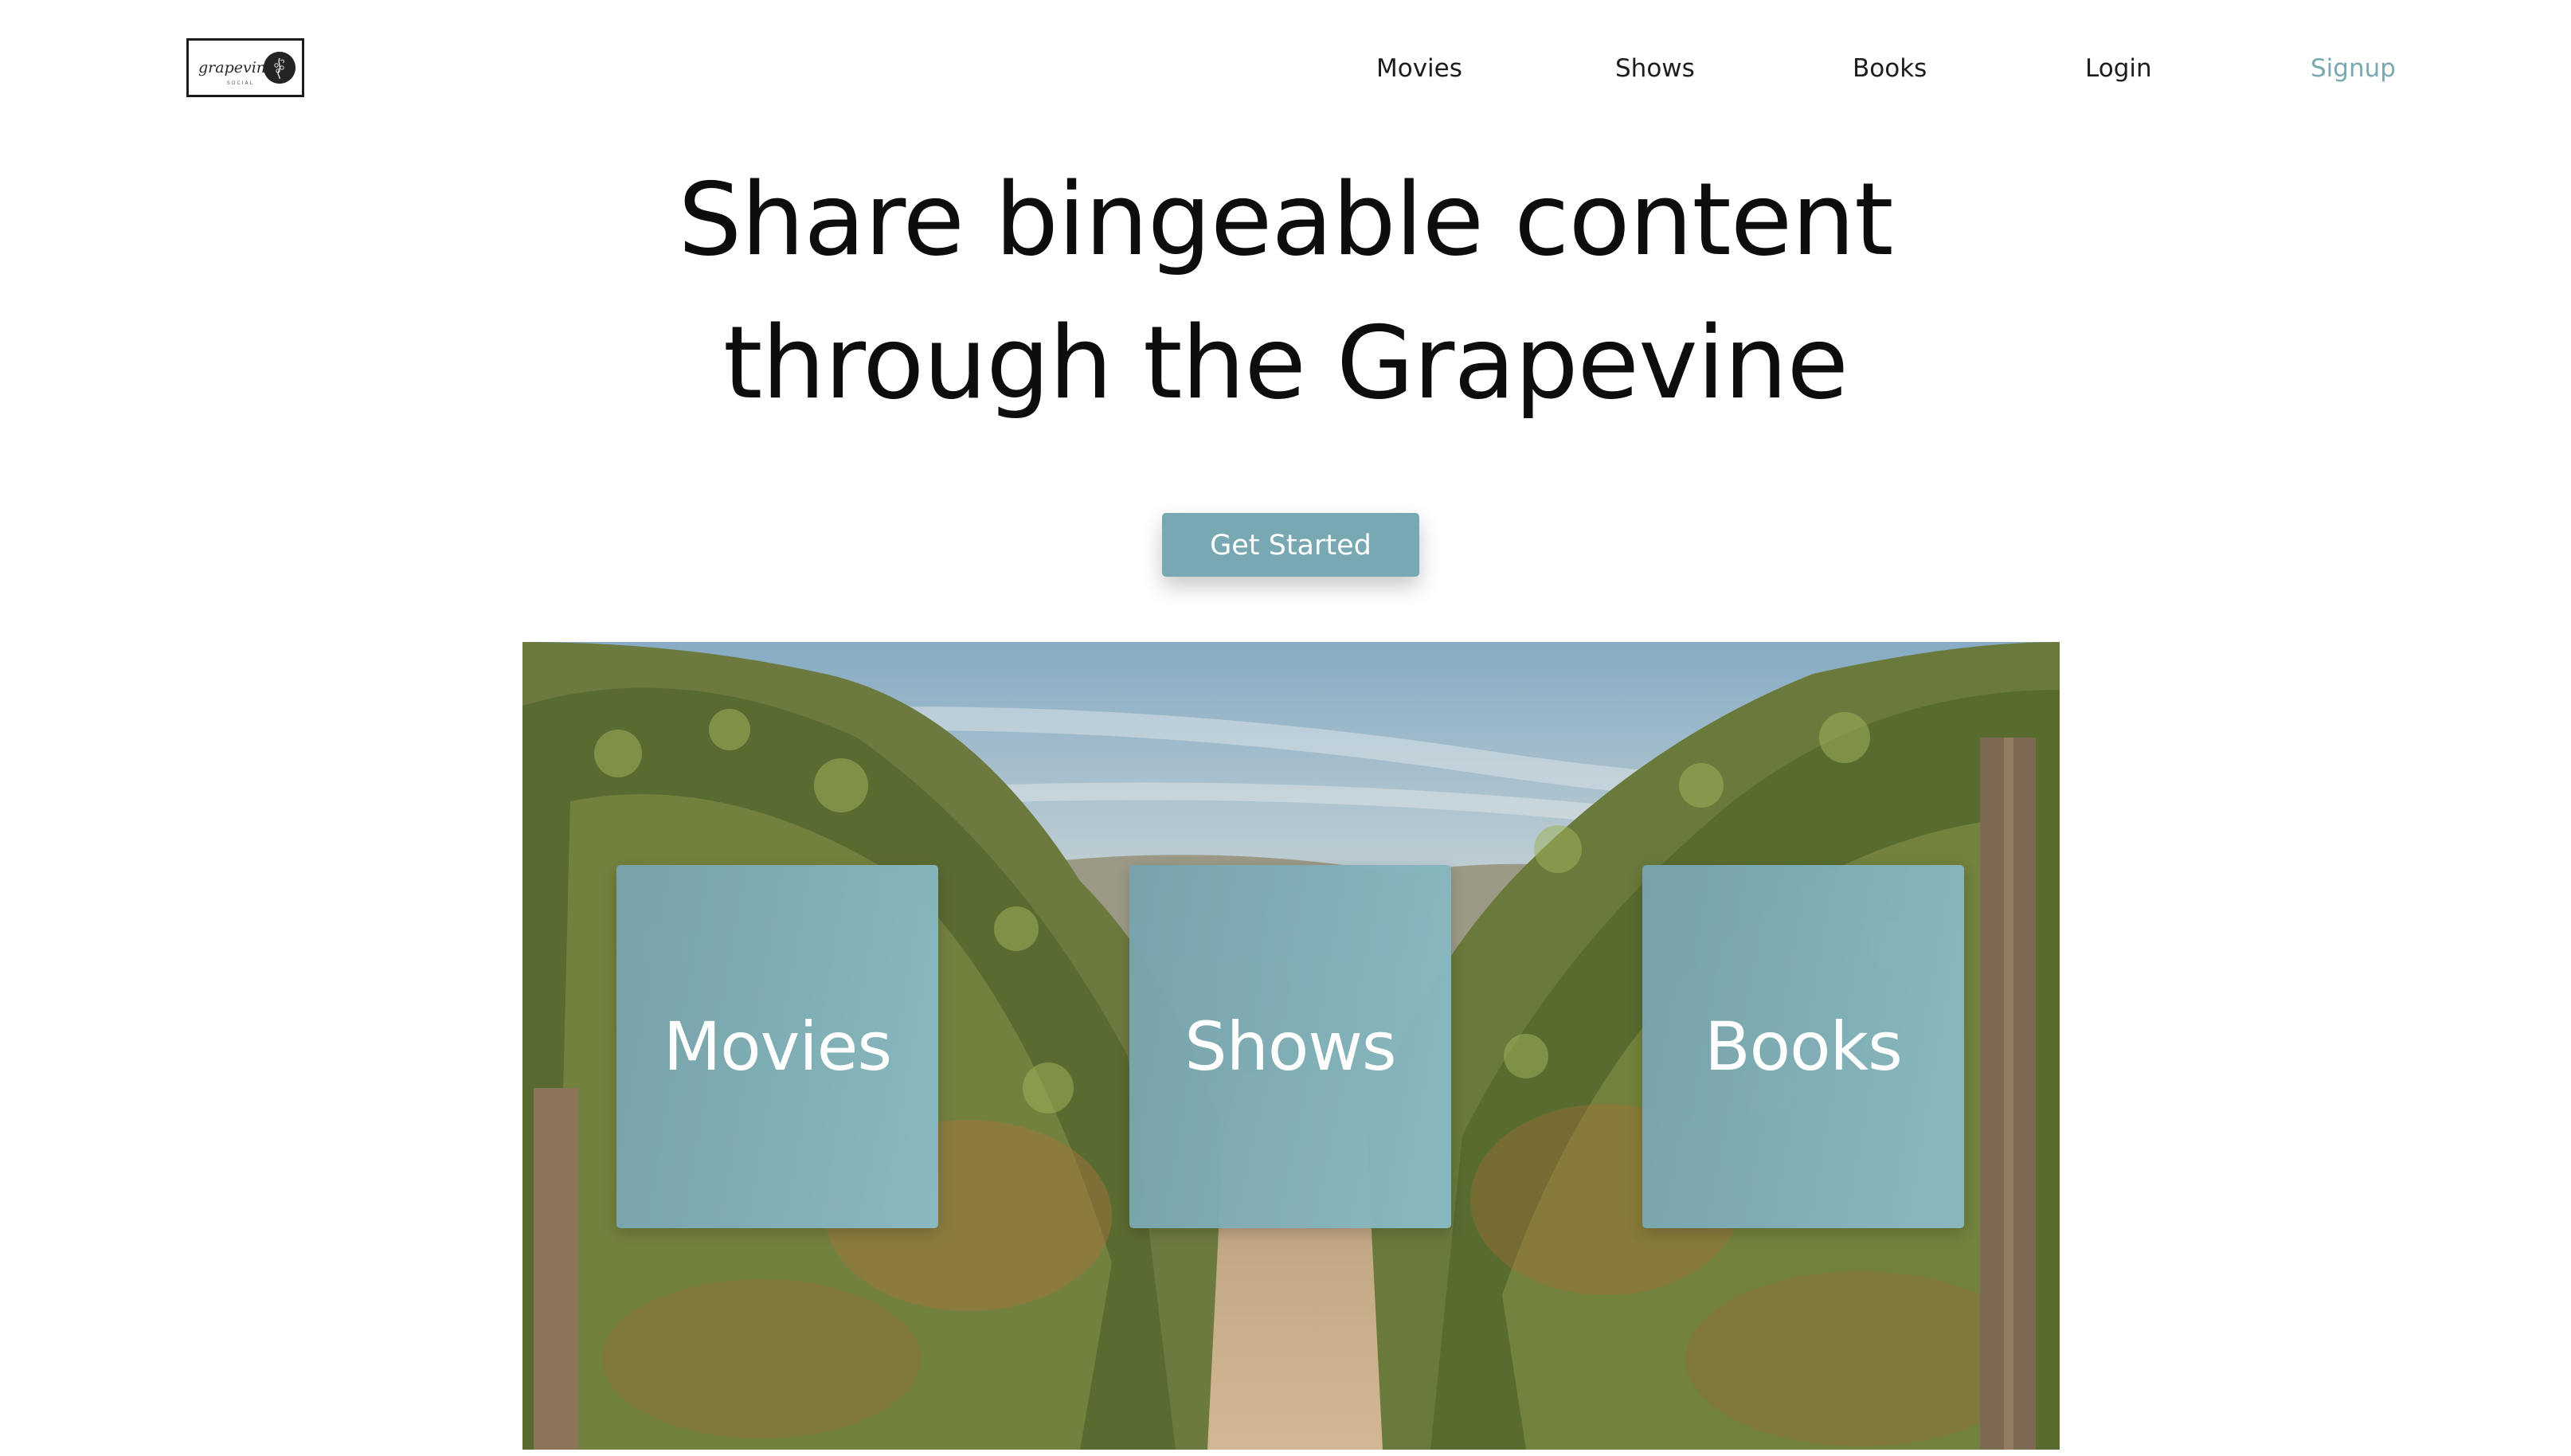 The image size is (2571, 1456). Describe the element at coordinates (1290, 545) in the screenshot. I see `get-started-button: Get Started` at that location.